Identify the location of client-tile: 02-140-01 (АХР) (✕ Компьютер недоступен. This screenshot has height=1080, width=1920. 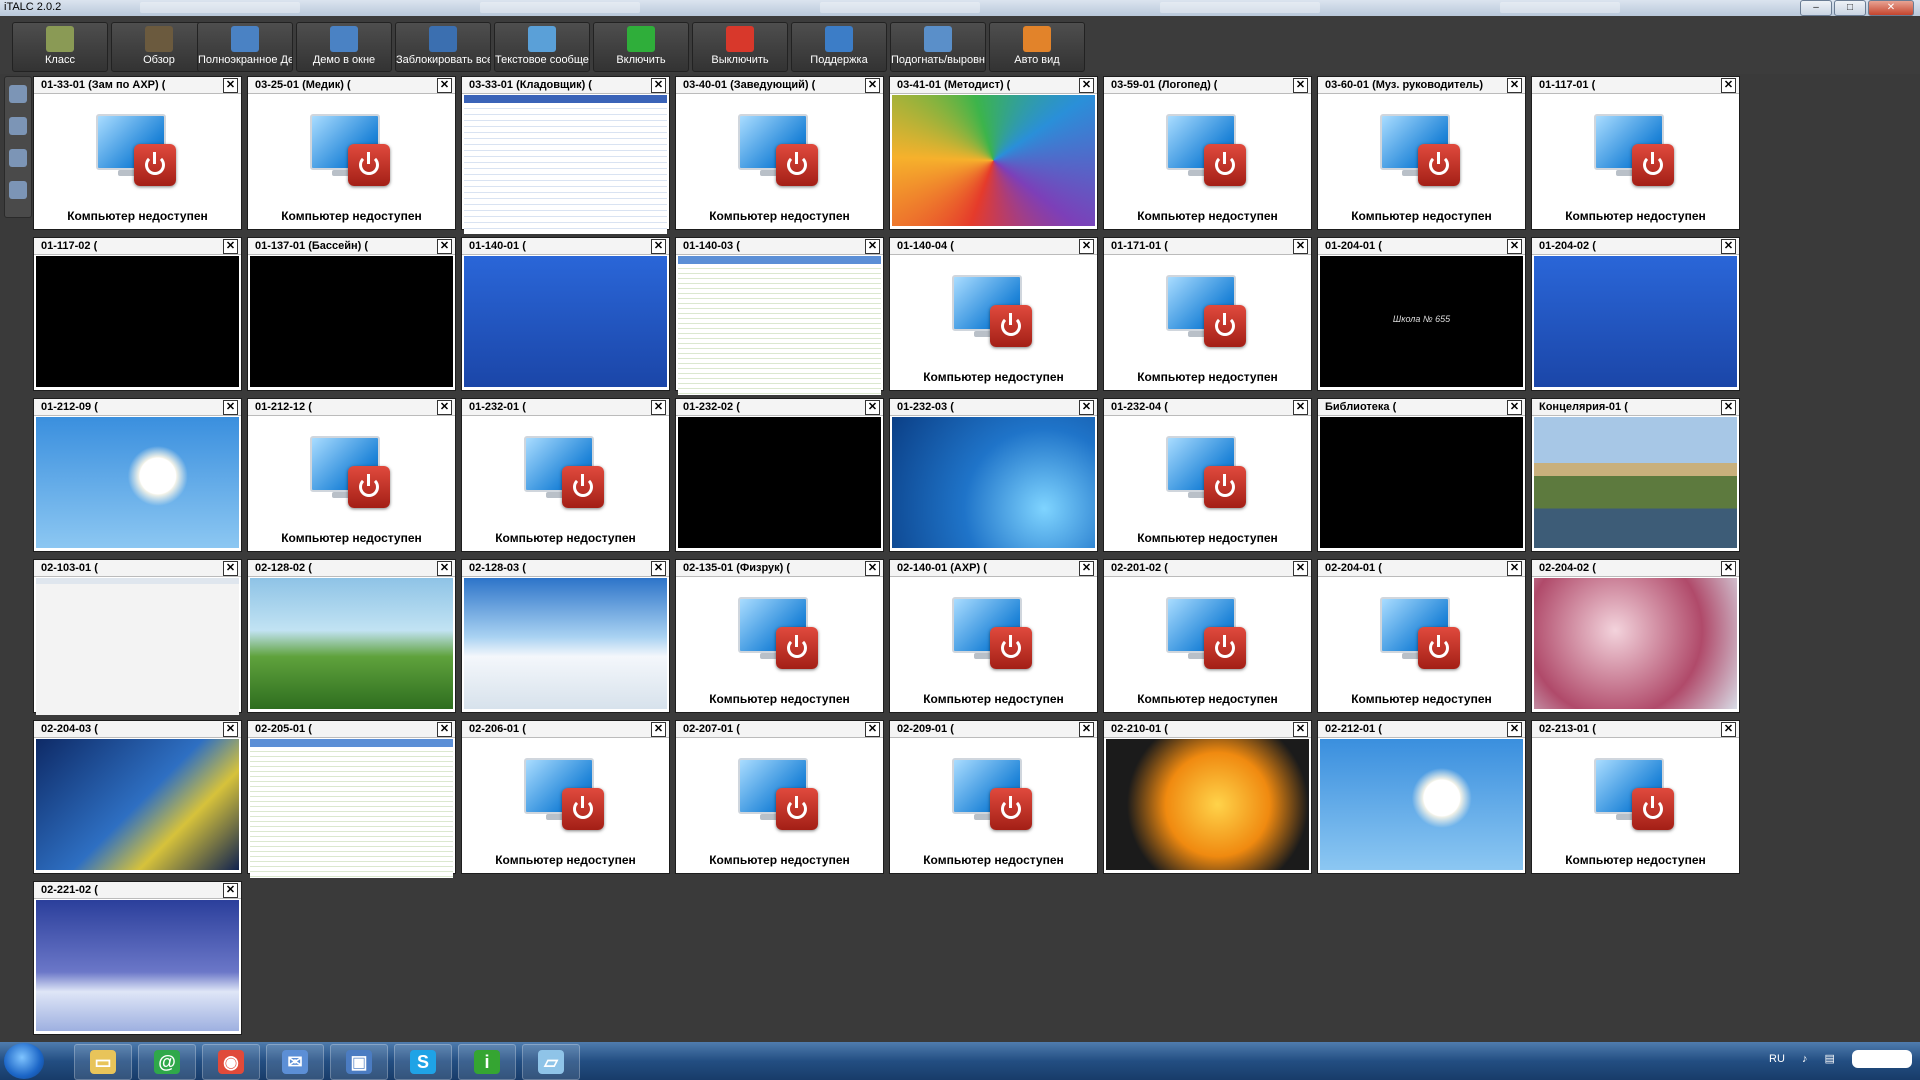
(993, 636).